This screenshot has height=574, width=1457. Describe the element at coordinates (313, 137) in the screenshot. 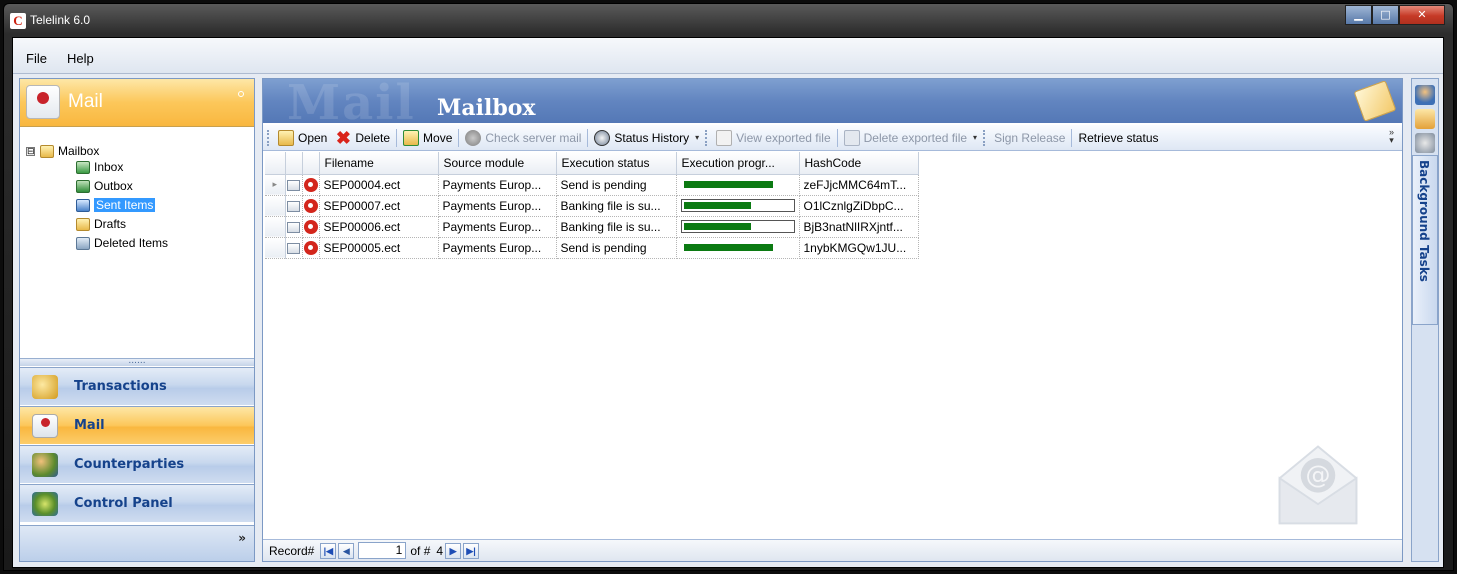

I see `open-label: Open` at that location.